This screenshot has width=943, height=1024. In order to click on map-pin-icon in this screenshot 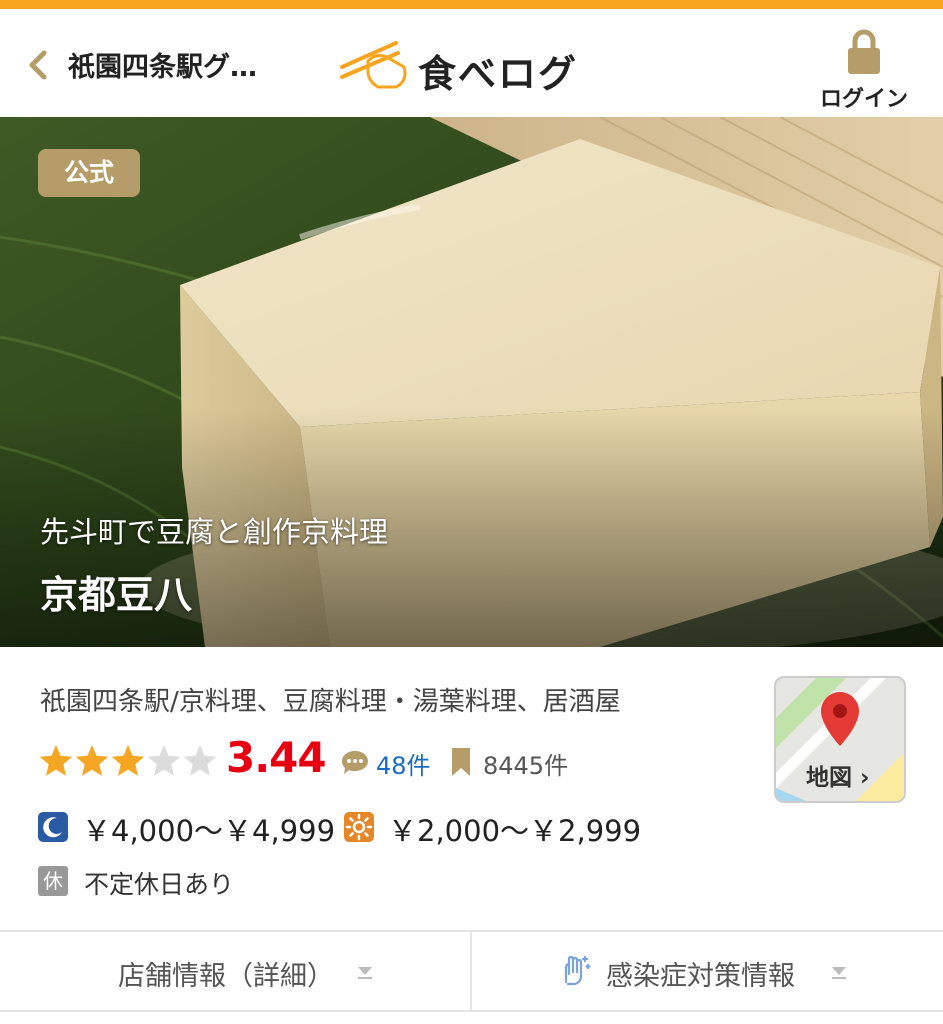, I will do `click(840, 719)`.